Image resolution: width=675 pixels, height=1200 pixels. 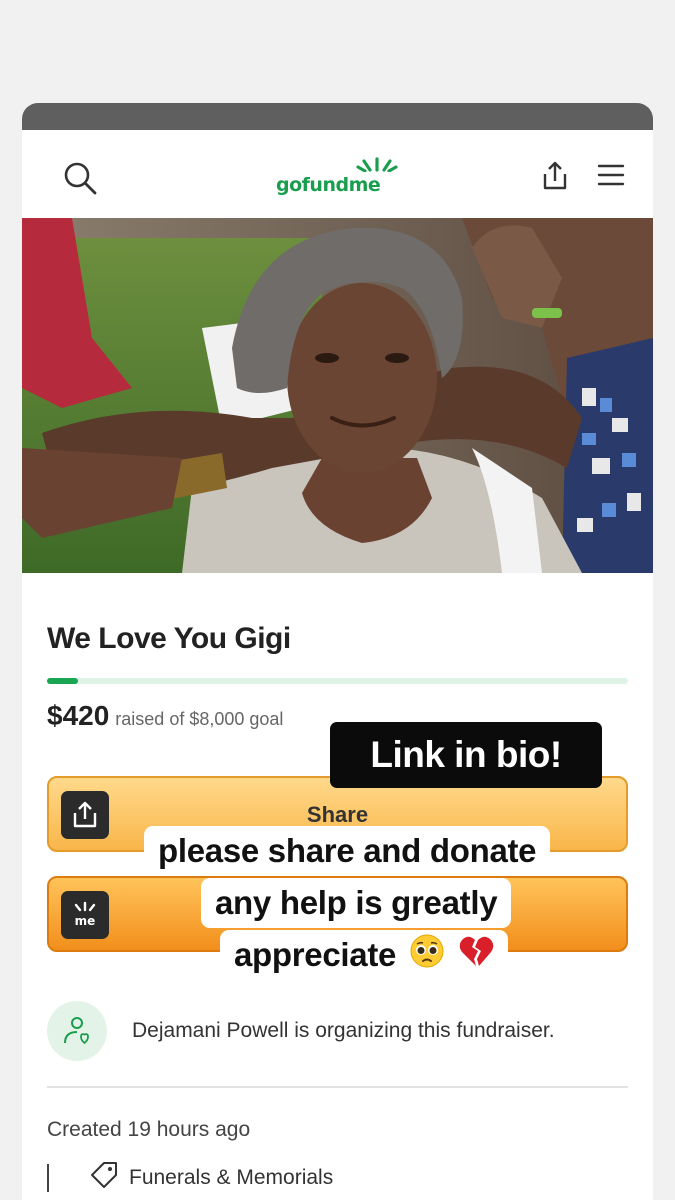 What do you see at coordinates (611, 175) in the screenshot?
I see `menu-icon` at bounding box center [611, 175].